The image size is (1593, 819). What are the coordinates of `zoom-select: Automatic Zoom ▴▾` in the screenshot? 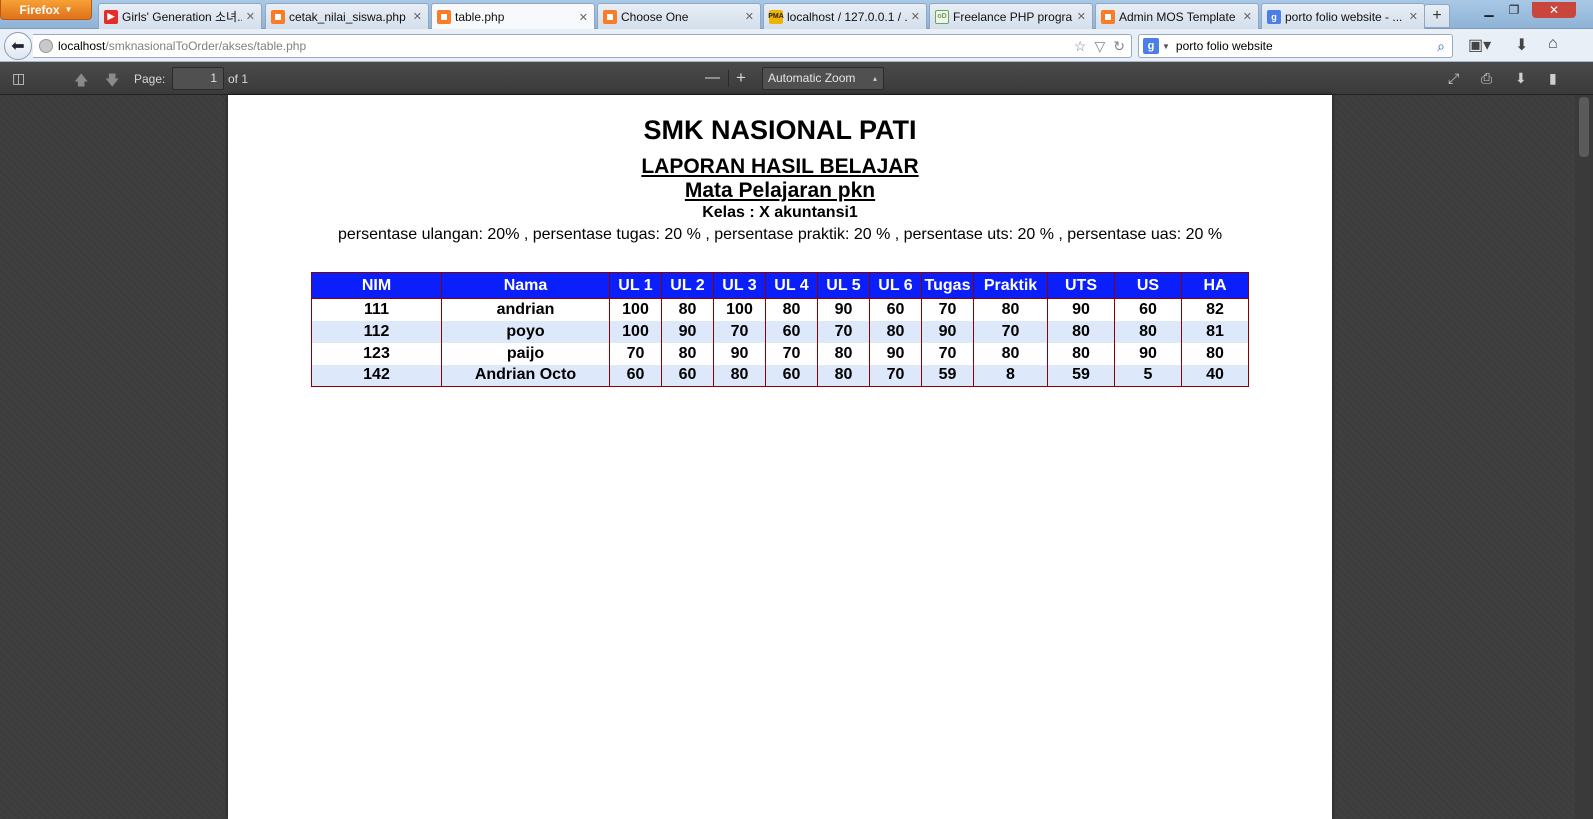 It's located at (823, 85).